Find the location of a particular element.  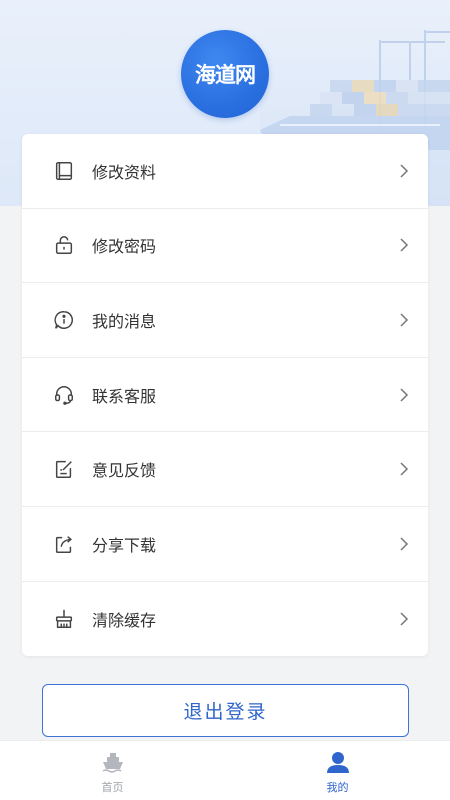

menu-item-edit-profile: 修改资料 is located at coordinates (225, 171).